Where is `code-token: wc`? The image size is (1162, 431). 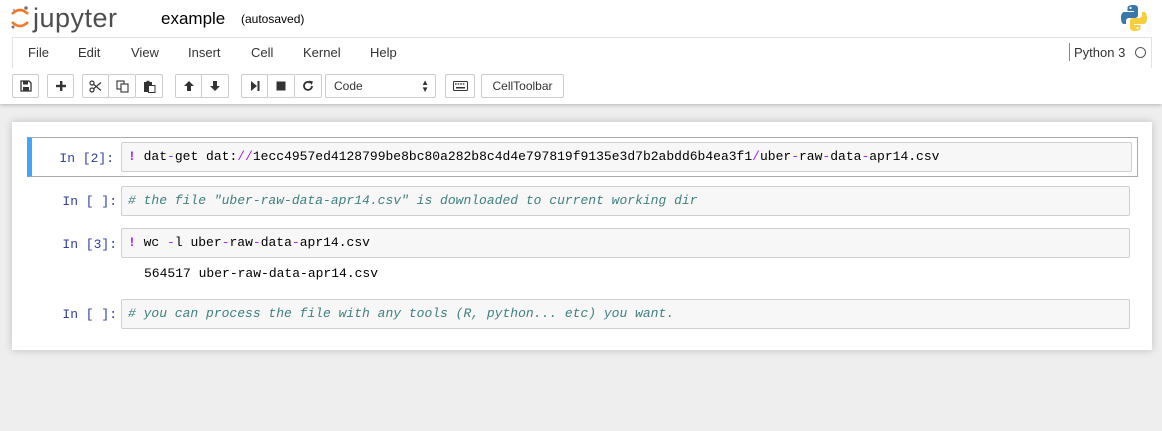 code-token: wc is located at coordinates (155, 242).